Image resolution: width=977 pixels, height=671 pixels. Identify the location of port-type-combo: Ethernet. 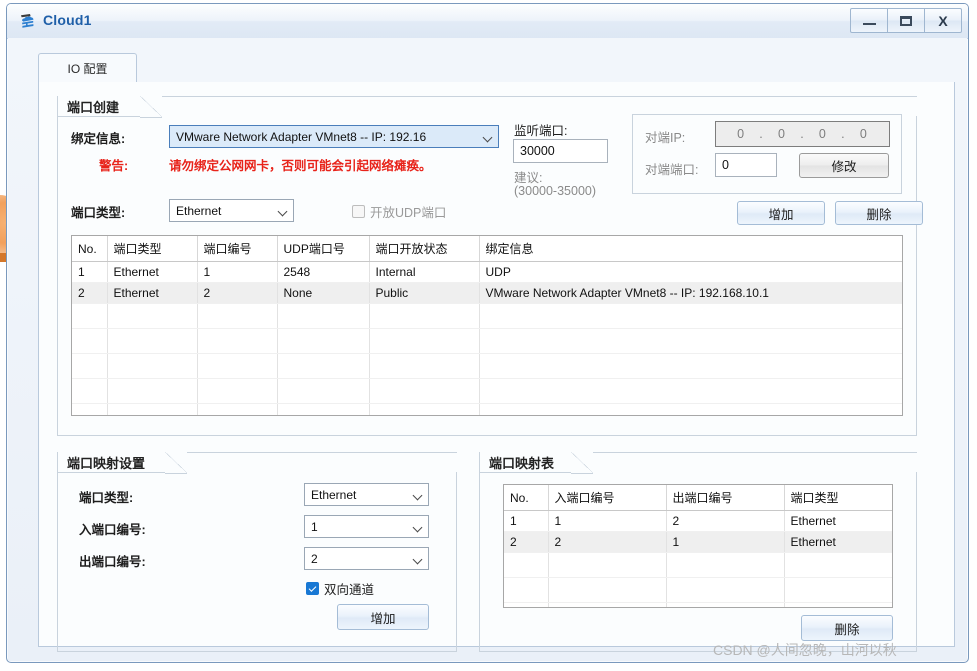
(231, 210).